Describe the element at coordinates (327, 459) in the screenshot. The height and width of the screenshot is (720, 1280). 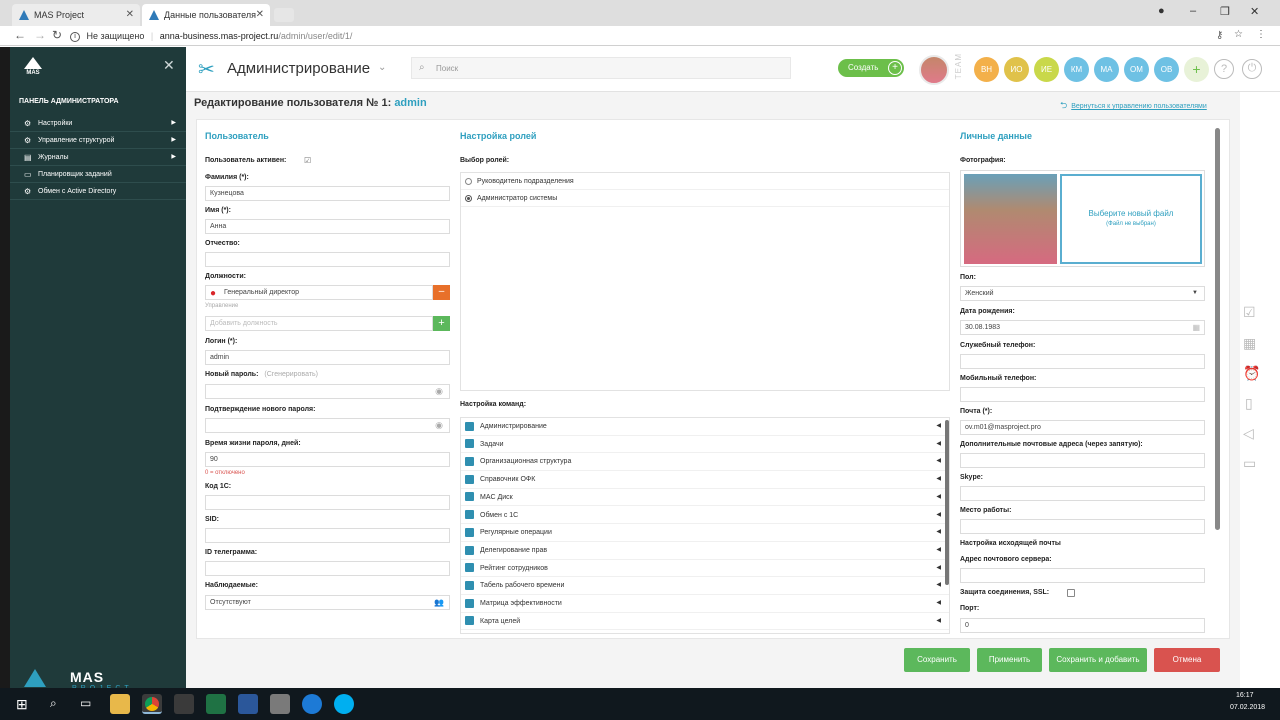
I see `password-life-input: 90` at that location.